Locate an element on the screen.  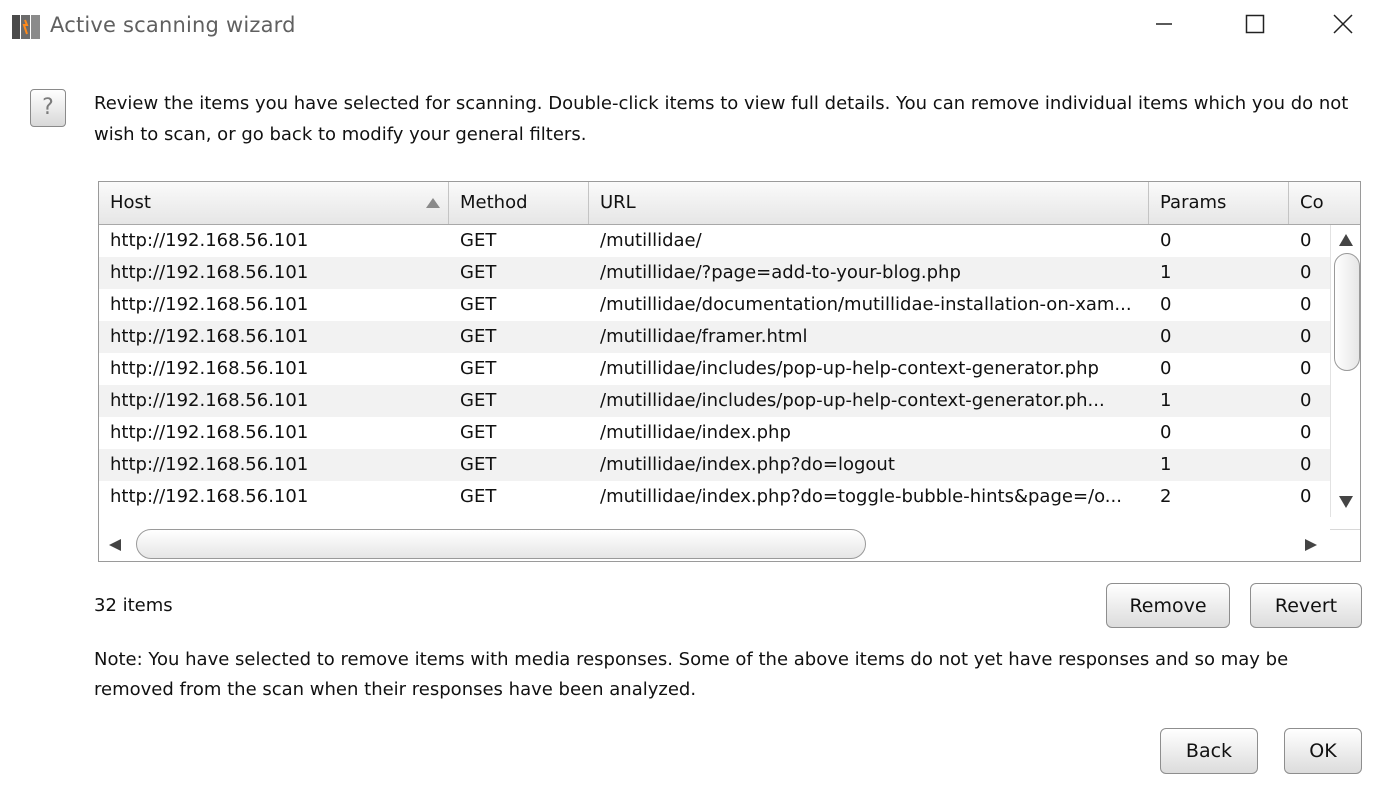
ok-button: OK is located at coordinates (1323, 751).